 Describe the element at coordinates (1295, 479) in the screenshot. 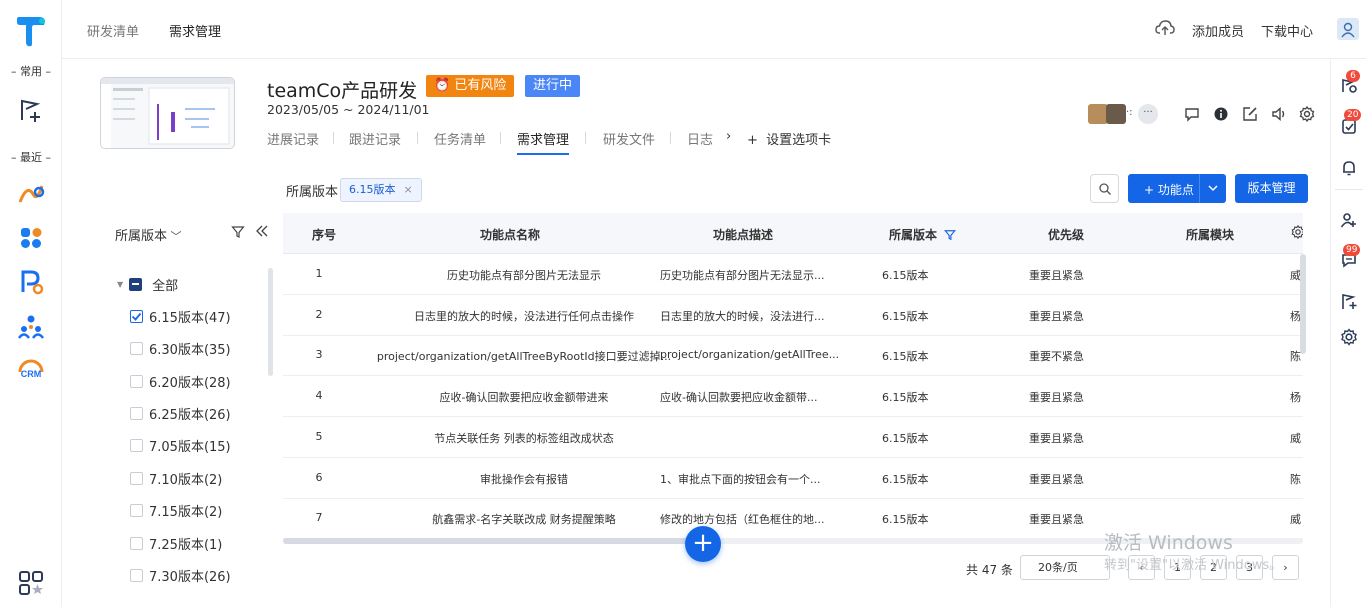

I see `cell-module: 陈` at that location.